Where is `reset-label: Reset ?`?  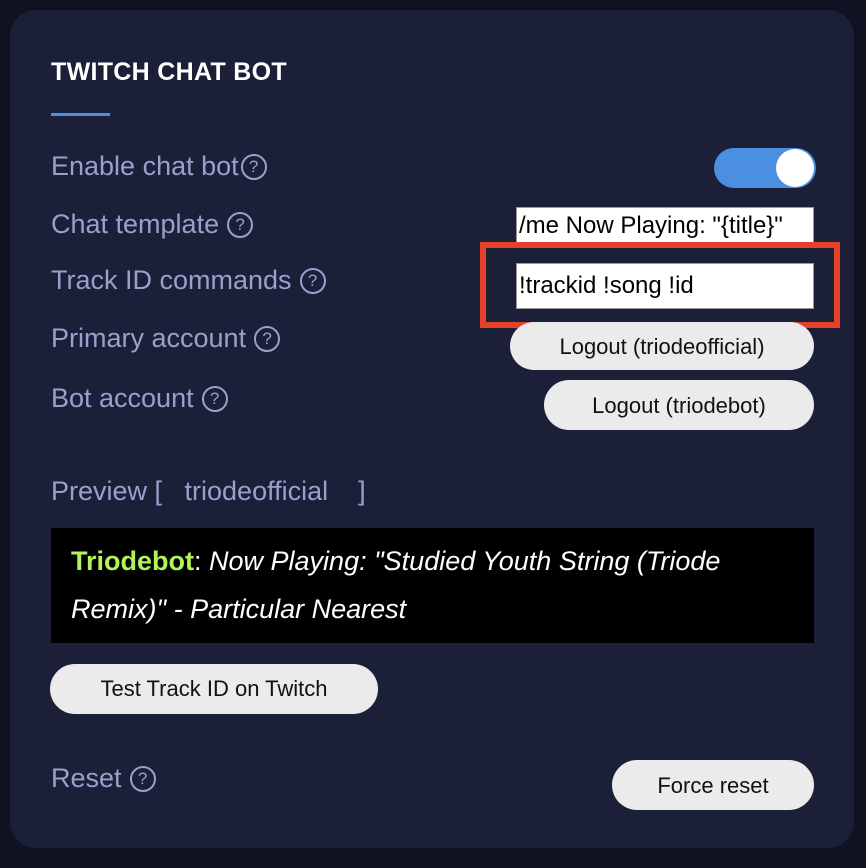 reset-label: Reset ? is located at coordinates (103, 778).